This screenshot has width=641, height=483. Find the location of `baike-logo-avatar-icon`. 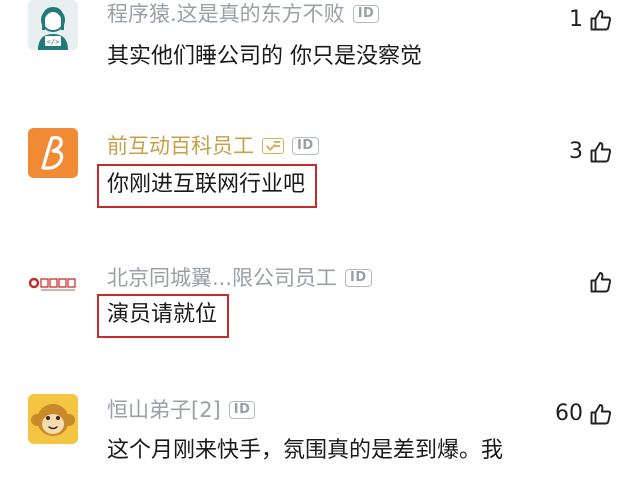

baike-logo-avatar-icon is located at coordinates (53, 153).